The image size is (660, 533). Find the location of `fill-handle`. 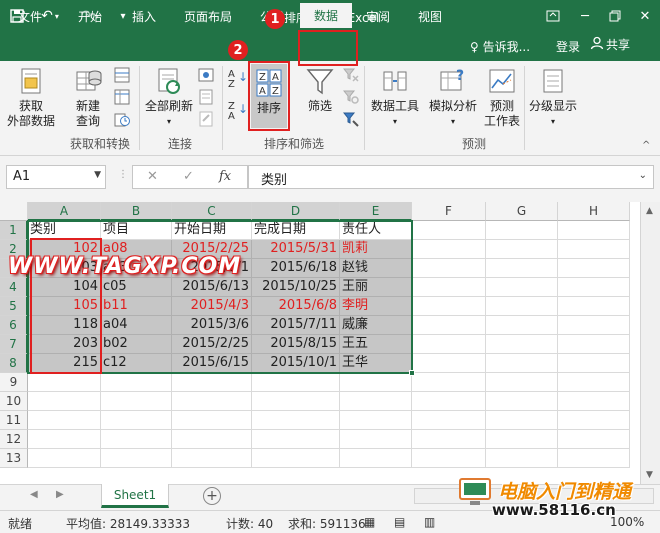

fill-handle is located at coordinates (412, 373).